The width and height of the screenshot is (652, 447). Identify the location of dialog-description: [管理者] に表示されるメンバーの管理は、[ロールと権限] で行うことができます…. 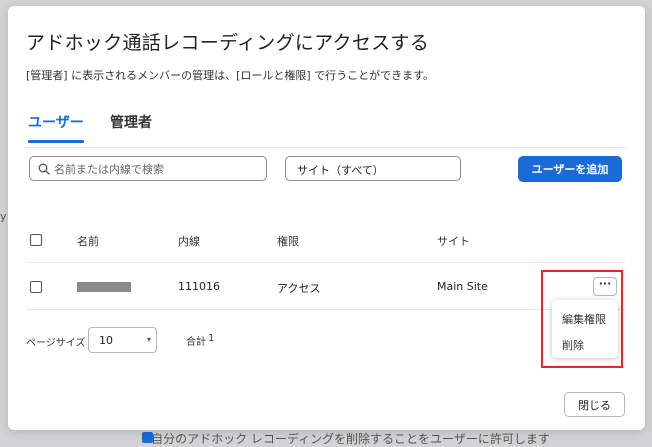
(230, 75).